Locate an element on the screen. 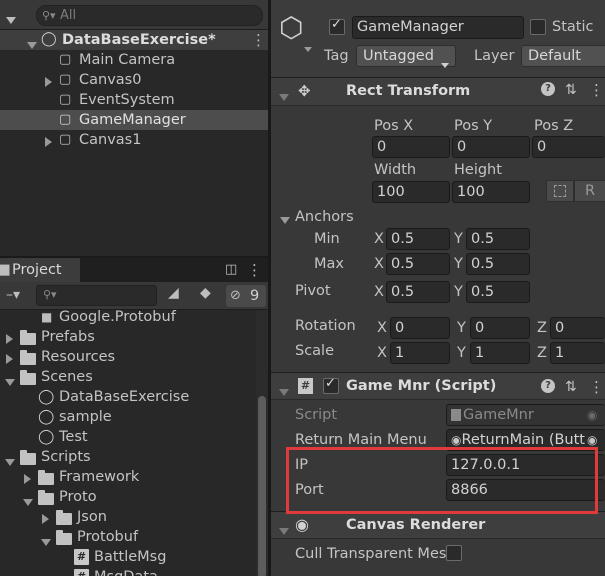 The width and height of the screenshot is (605, 576). anchor-max-y-field: 0.5 is located at coordinates (498, 264).